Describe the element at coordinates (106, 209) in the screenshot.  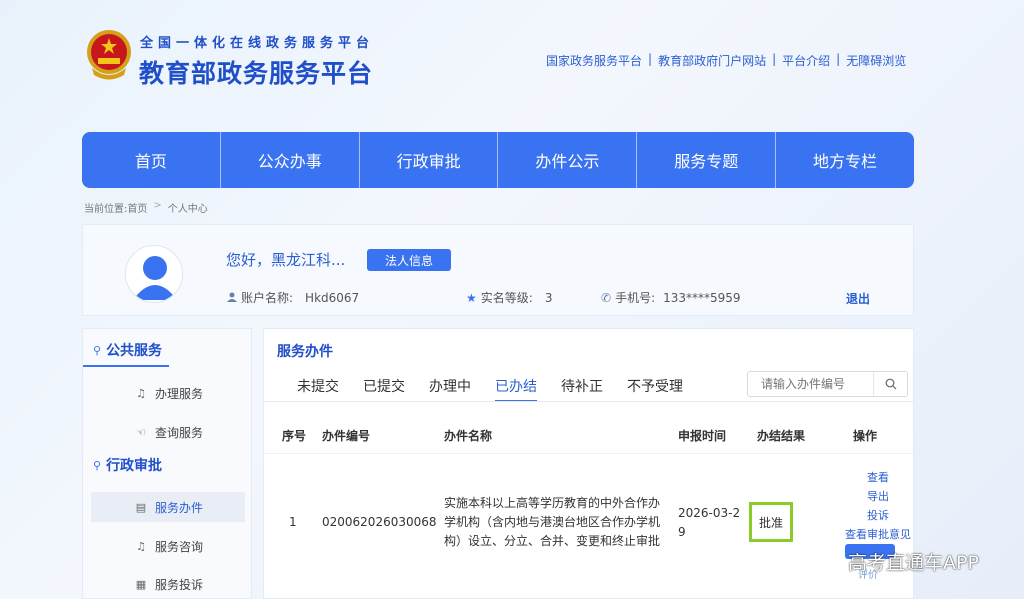
I see `breadcrumb-prefix: 当前位置:` at that location.